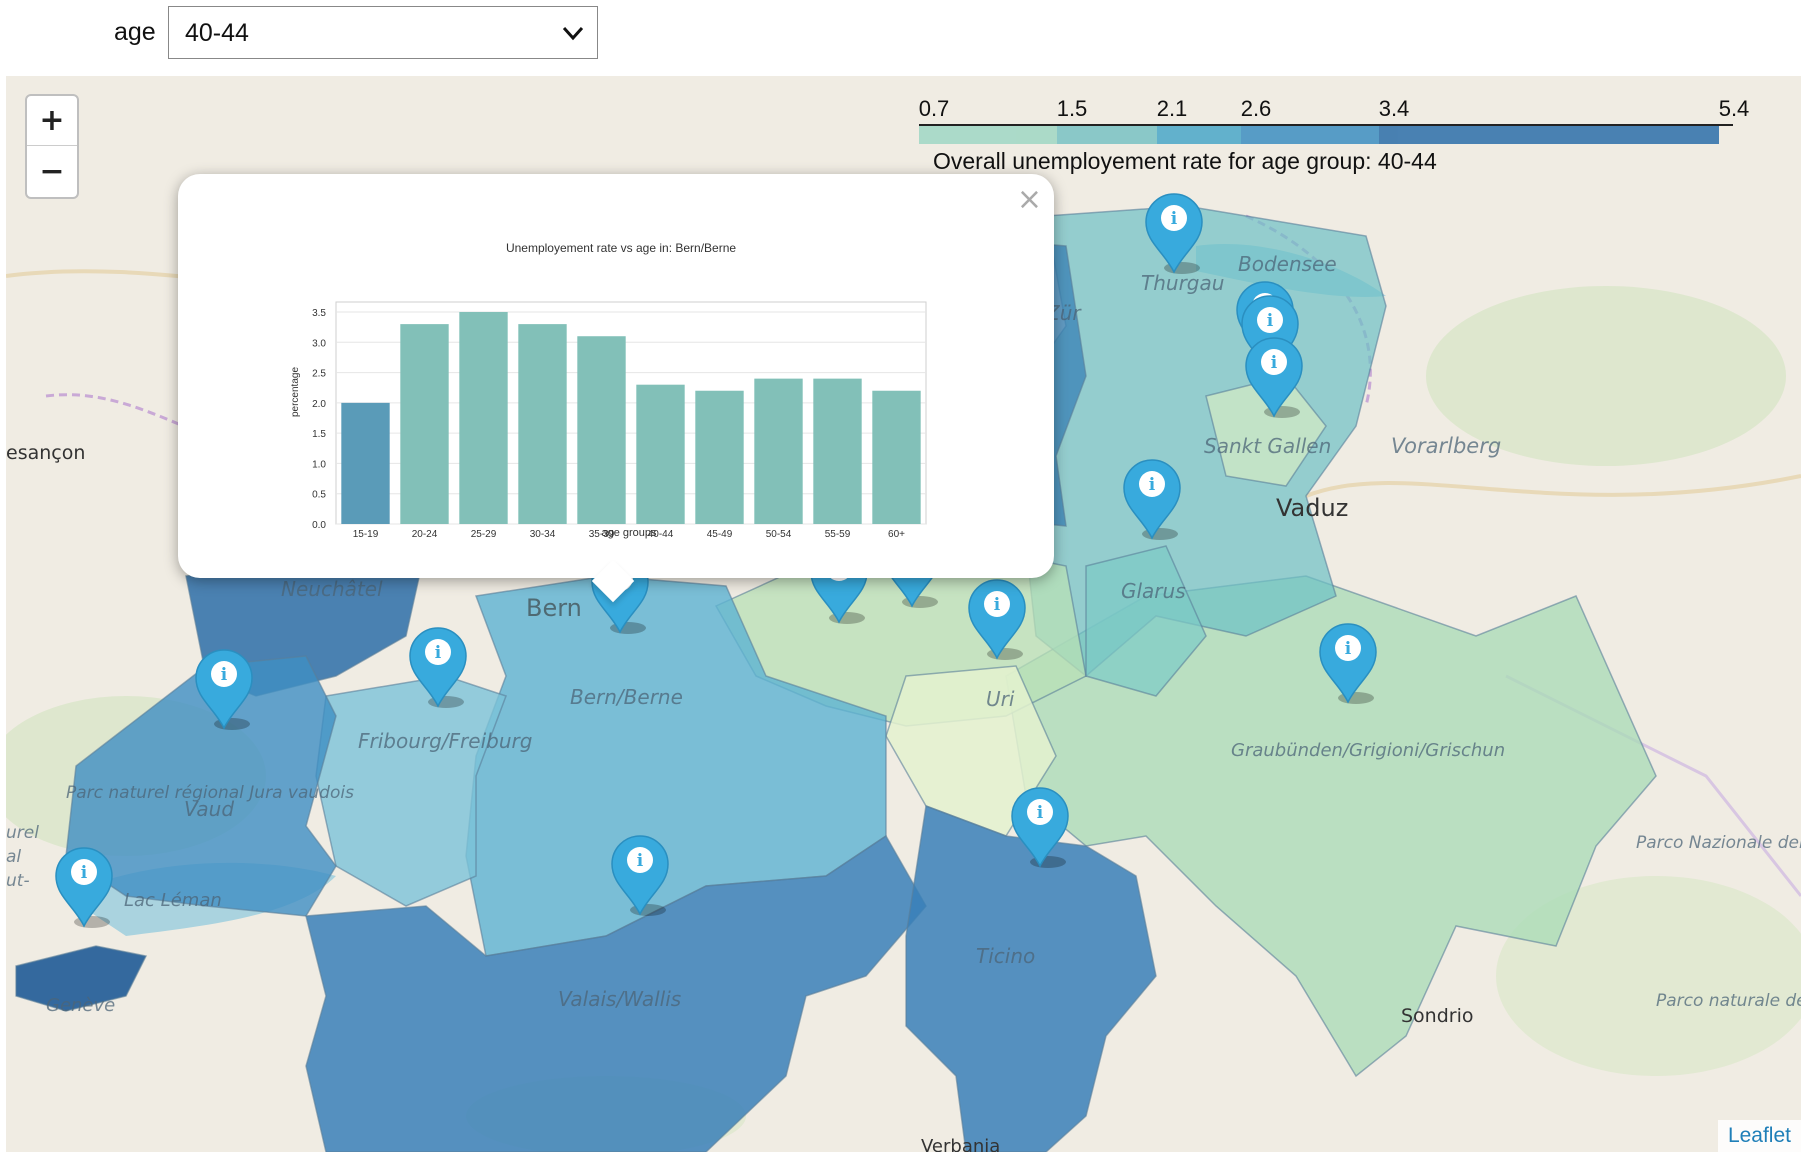  What do you see at coordinates (1312, 508) in the screenshot?
I see `map-label-vaduz: Vaduz` at bounding box center [1312, 508].